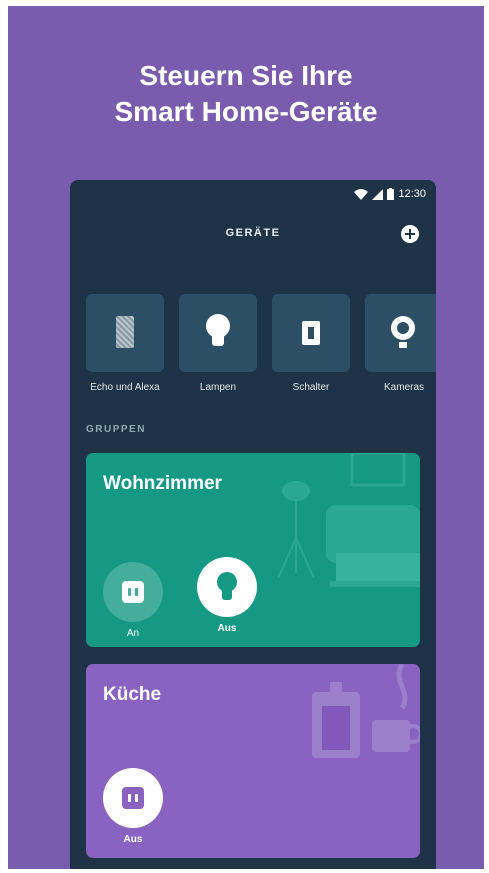 This screenshot has width=489, height=873. Describe the element at coordinates (125, 387) in the screenshot. I see `category-label: Echo und Alexa` at that location.